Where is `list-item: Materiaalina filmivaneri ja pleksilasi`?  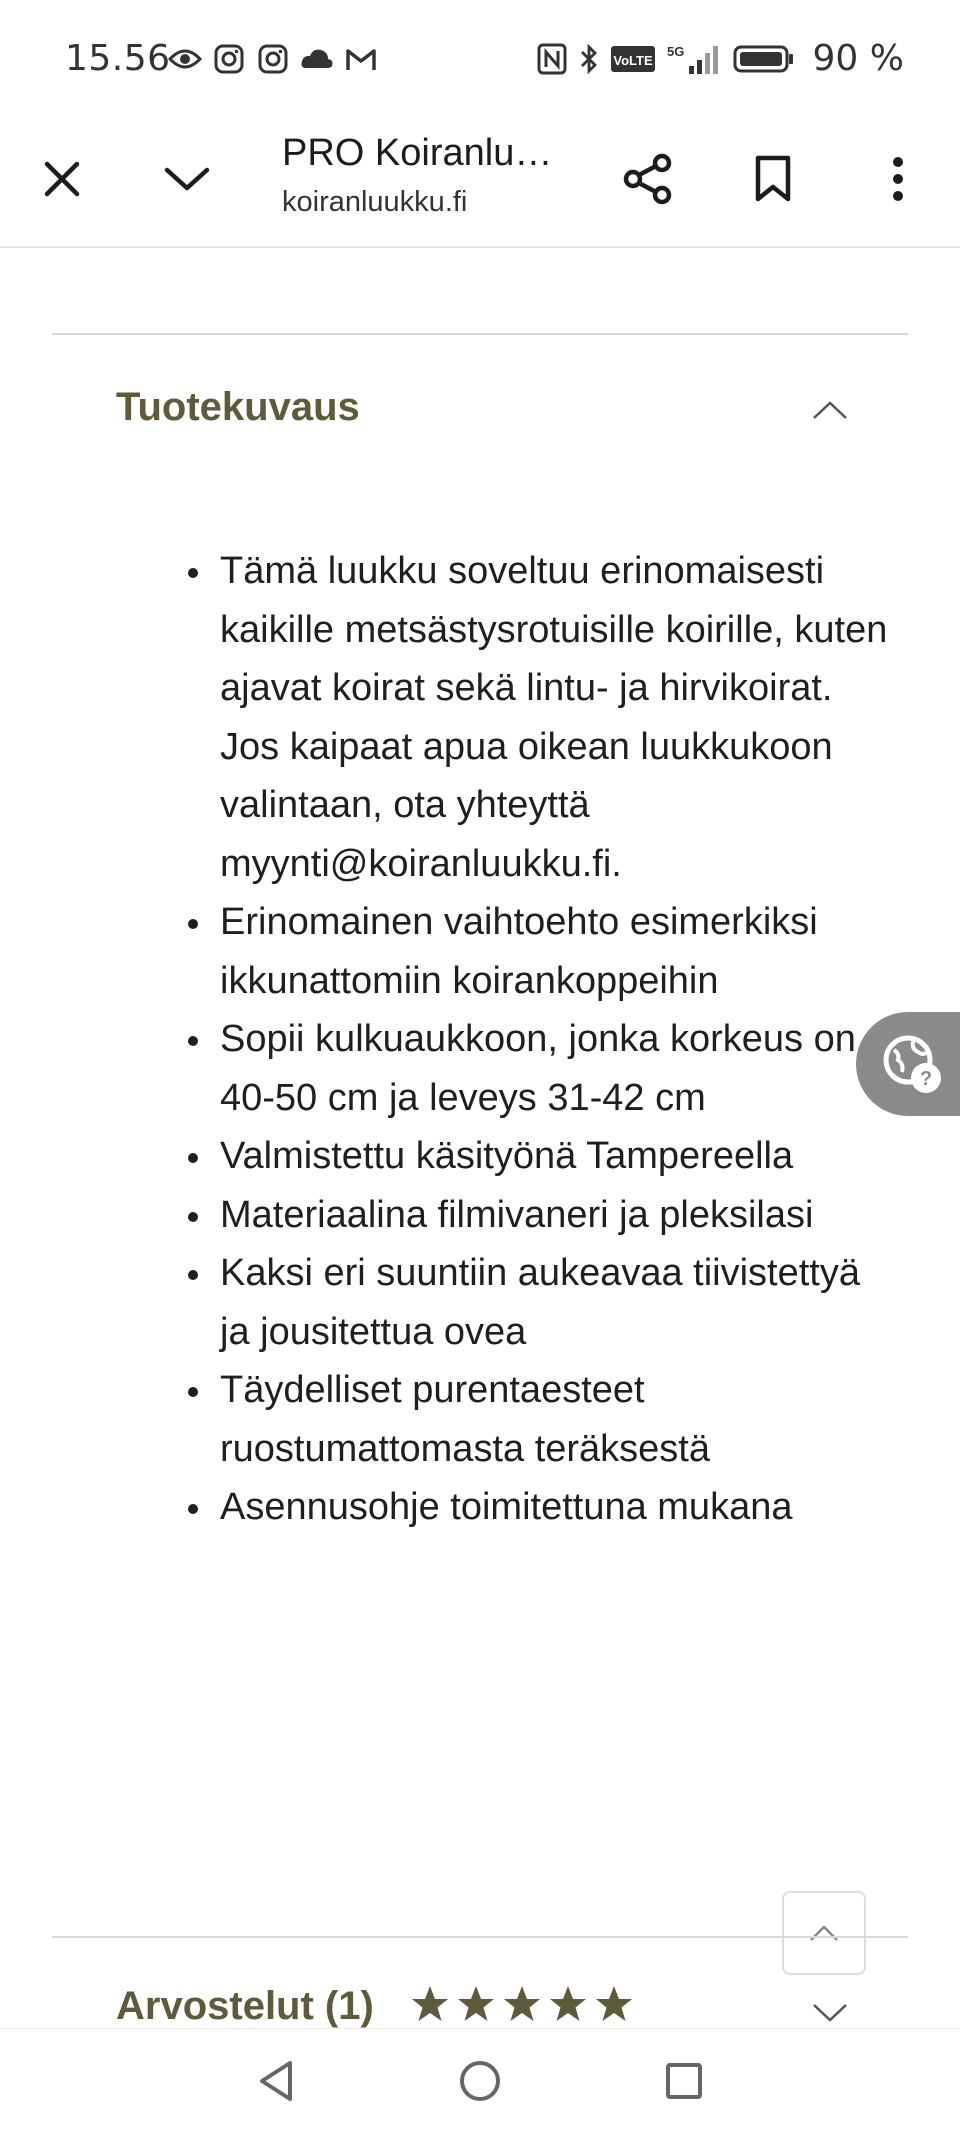
list-item: Materiaalina filmivaneri ja pleksilasi is located at coordinates (538, 1215).